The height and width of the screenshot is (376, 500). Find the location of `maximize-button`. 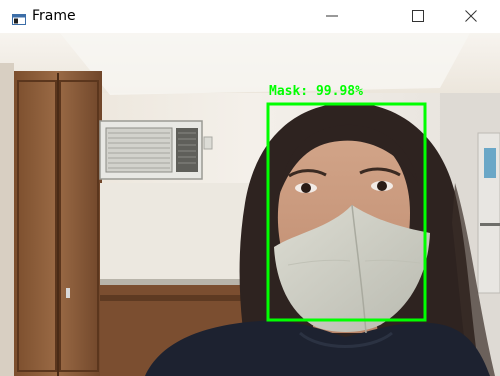

maximize-button is located at coordinates (418, 16).